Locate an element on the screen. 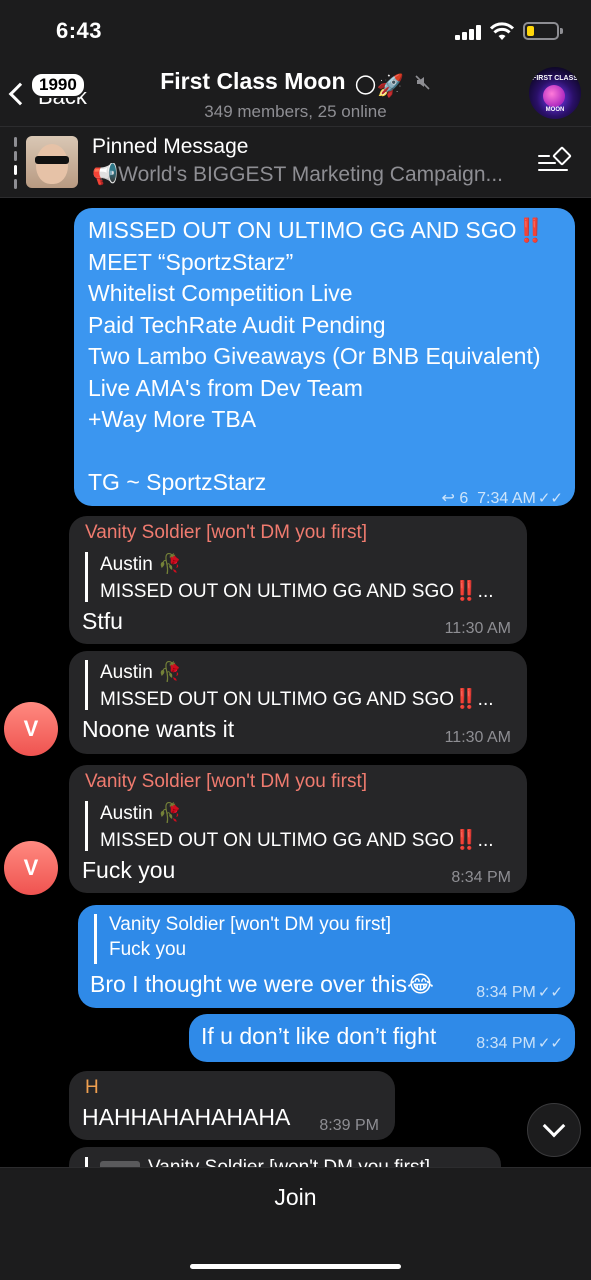 This screenshot has width=591, height=1280. battery-icon is located at coordinates (543, 31).